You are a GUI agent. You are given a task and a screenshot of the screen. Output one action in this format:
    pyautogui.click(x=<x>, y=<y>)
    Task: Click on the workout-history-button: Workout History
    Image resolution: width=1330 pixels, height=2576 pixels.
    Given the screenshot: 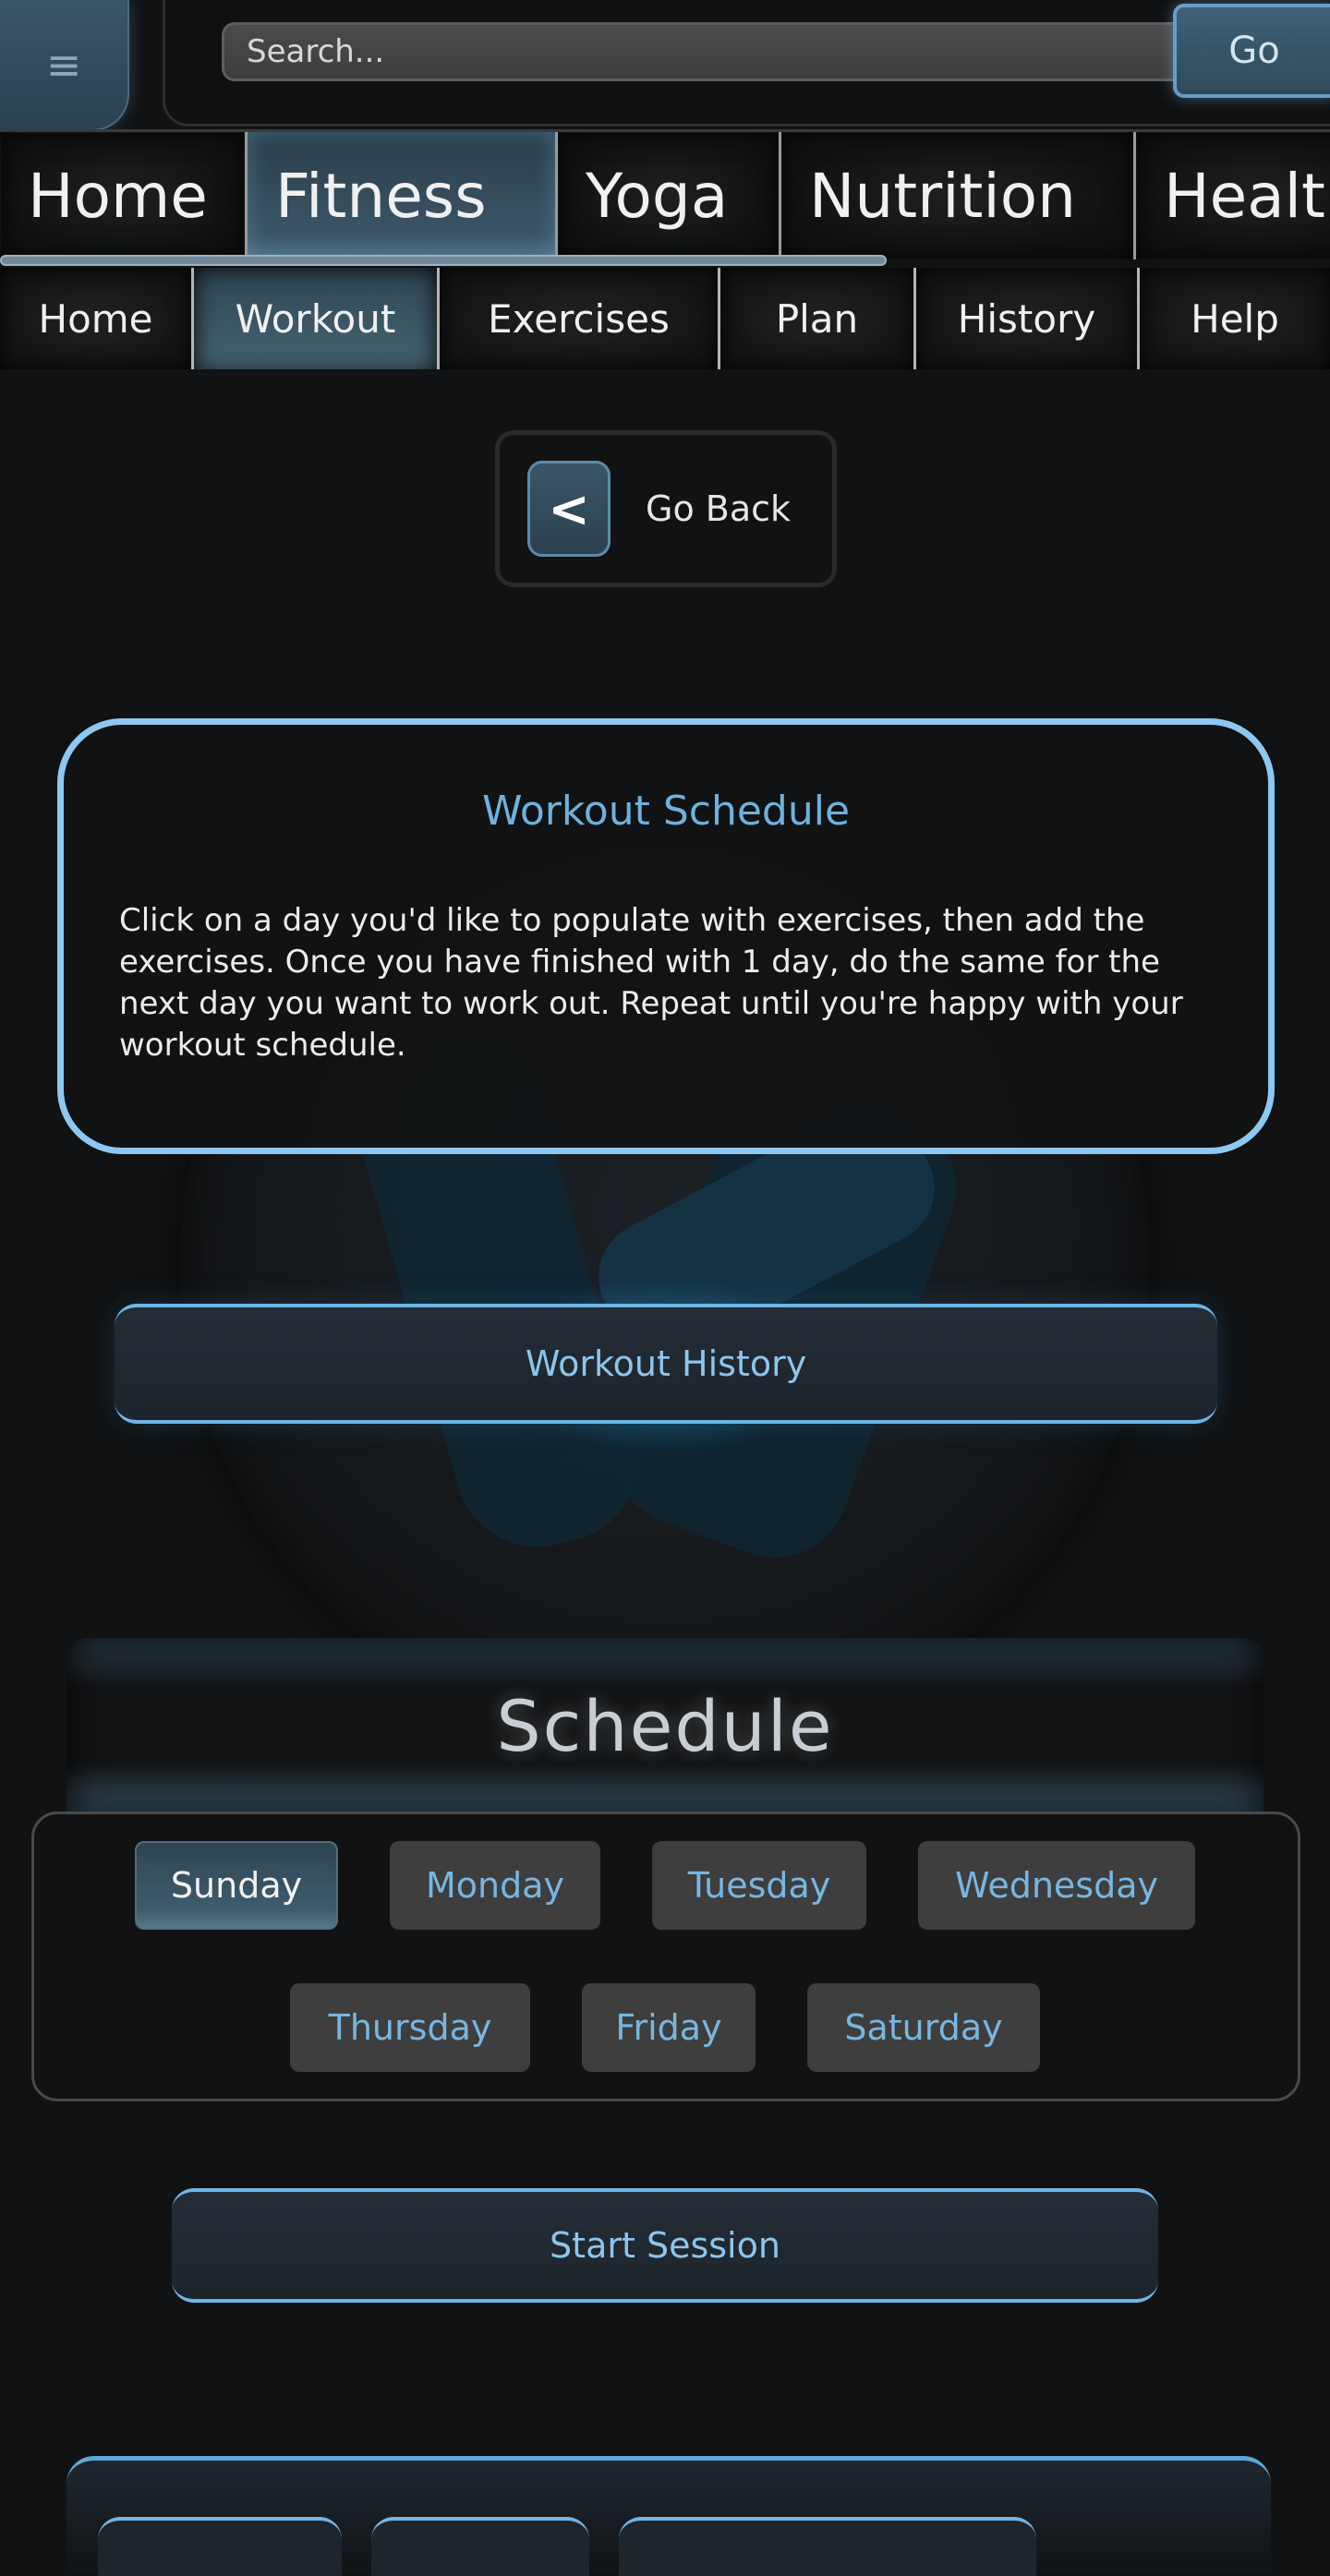 What is the action you would take?
    pyautogui.click(x=666, y=1364)
    